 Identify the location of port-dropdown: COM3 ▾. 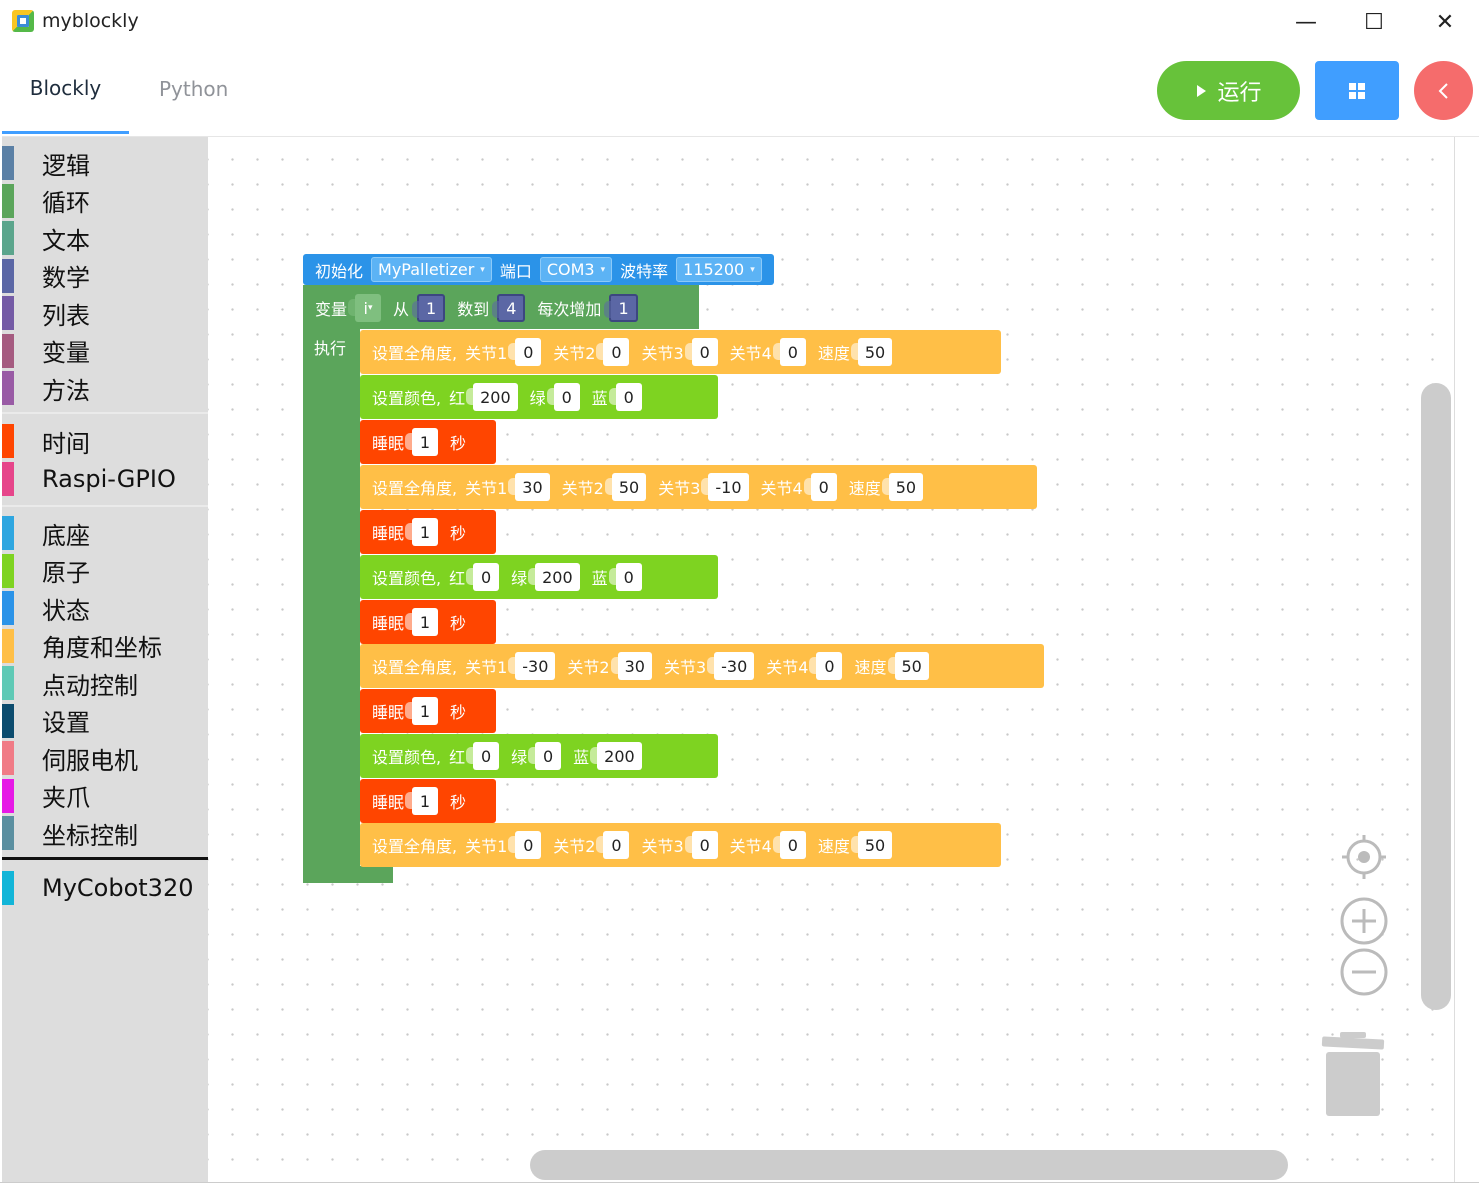
(576, 269).